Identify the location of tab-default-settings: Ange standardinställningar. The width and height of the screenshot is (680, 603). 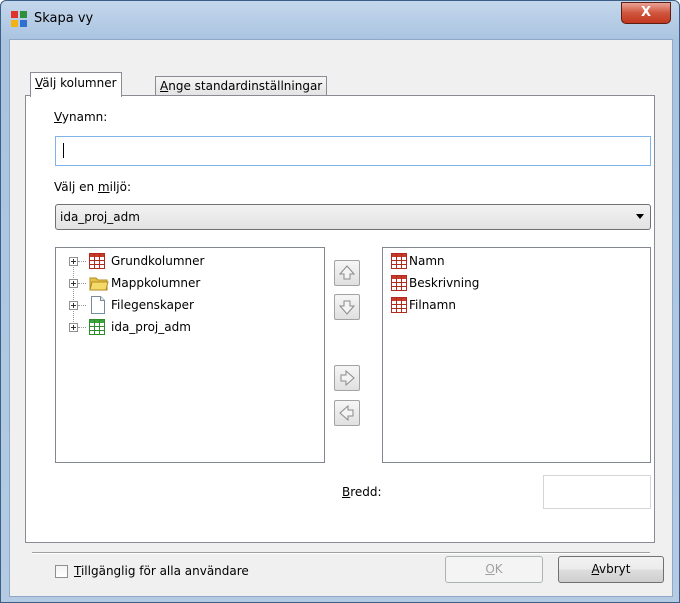
(241, 86).